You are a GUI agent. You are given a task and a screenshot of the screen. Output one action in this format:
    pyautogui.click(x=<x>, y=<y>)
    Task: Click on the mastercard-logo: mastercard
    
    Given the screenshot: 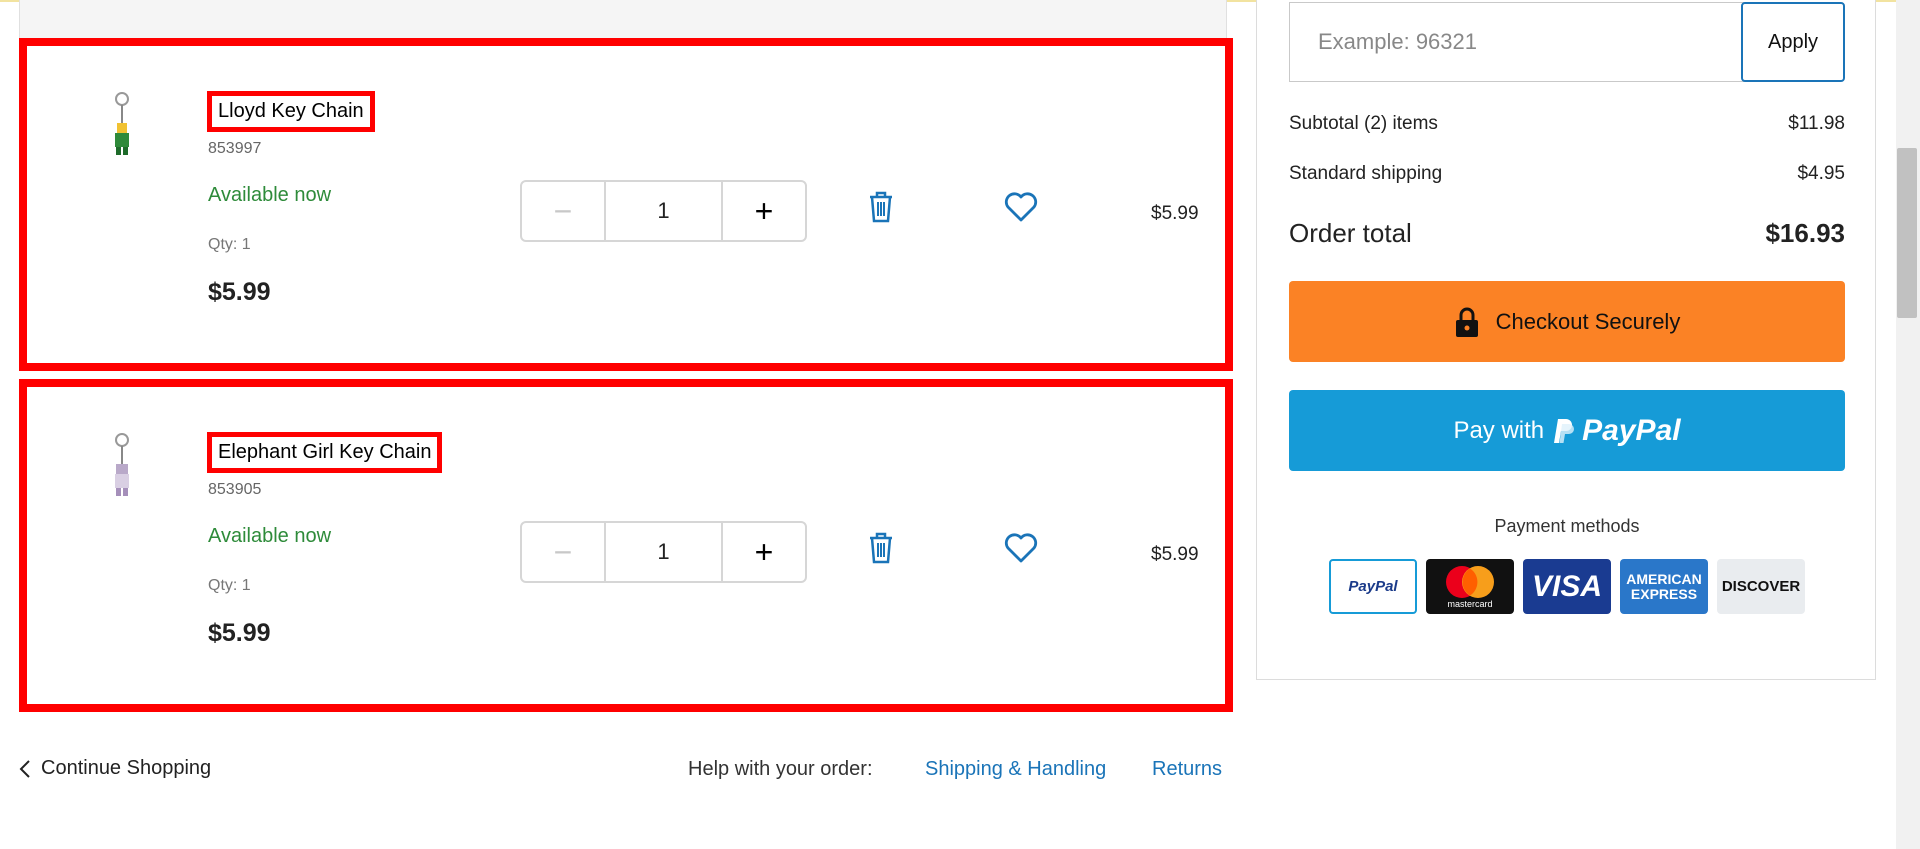 What is the action you would take?
    pyautogui.click(x=1470, y=586)
    